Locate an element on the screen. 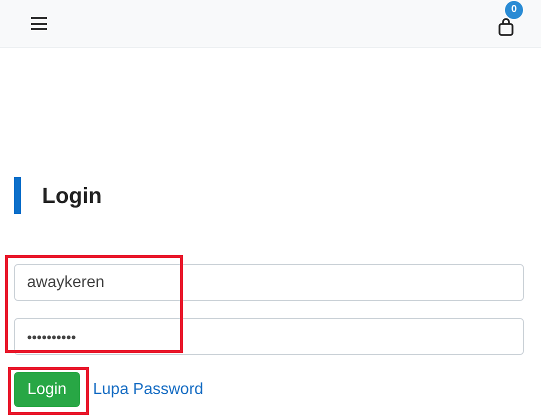 The width and height of the screenshot is (541, 419). menu-icon is located at coordinates (39, 23).